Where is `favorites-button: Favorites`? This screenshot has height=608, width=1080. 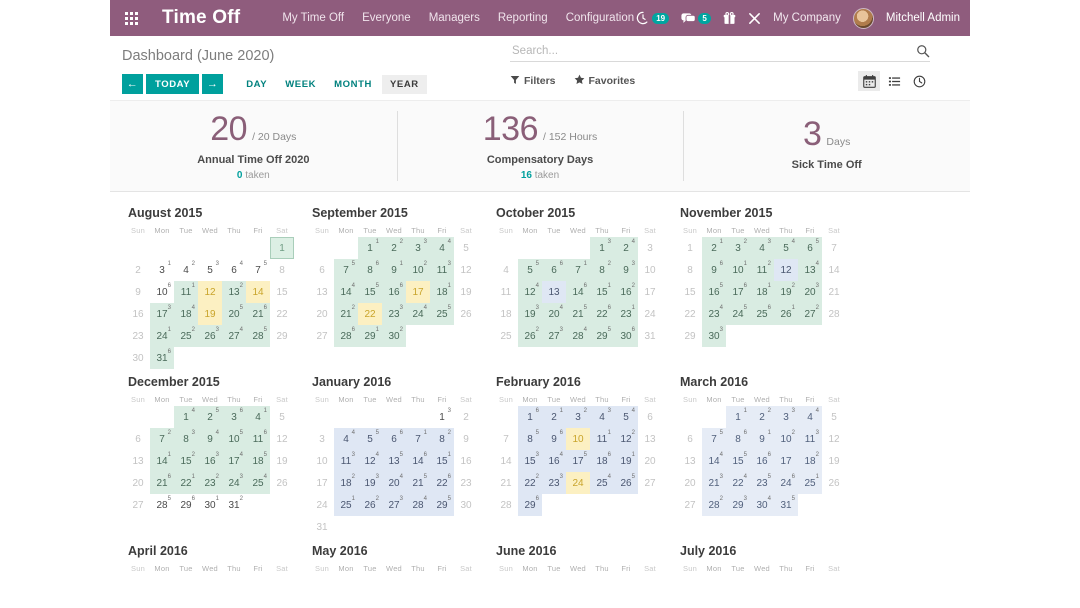
favorites-button: Favorites is located at coordinates (604, 81).